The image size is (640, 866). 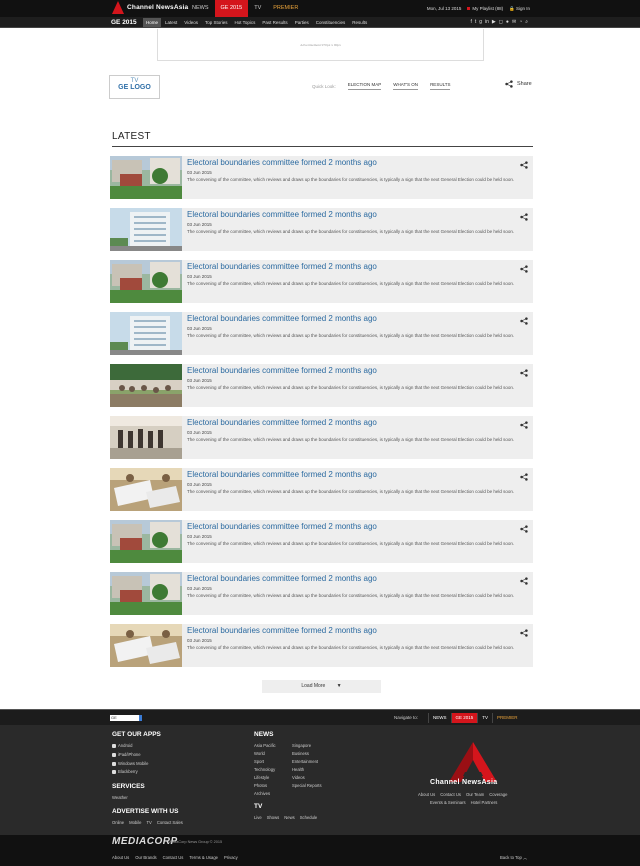 I want to click on googleplus-icon: g, so click(x=480, y=22).